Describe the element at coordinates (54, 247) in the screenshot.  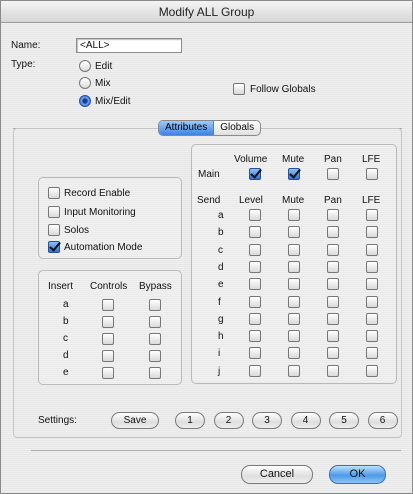
I see `automation-mode-checkbox` at that location.